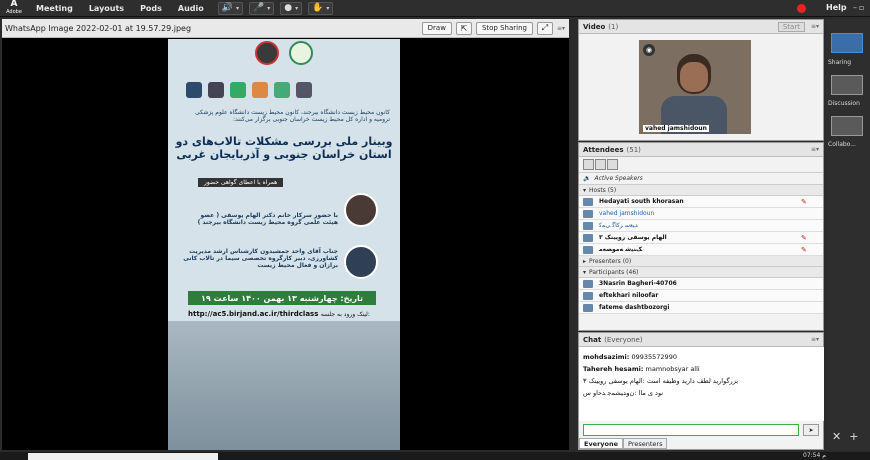 This screenshot has height=460, width=870. Describe the element at coordinates (291, 8) in the screenshot. I see `camera-button: ● ▾` at that location.